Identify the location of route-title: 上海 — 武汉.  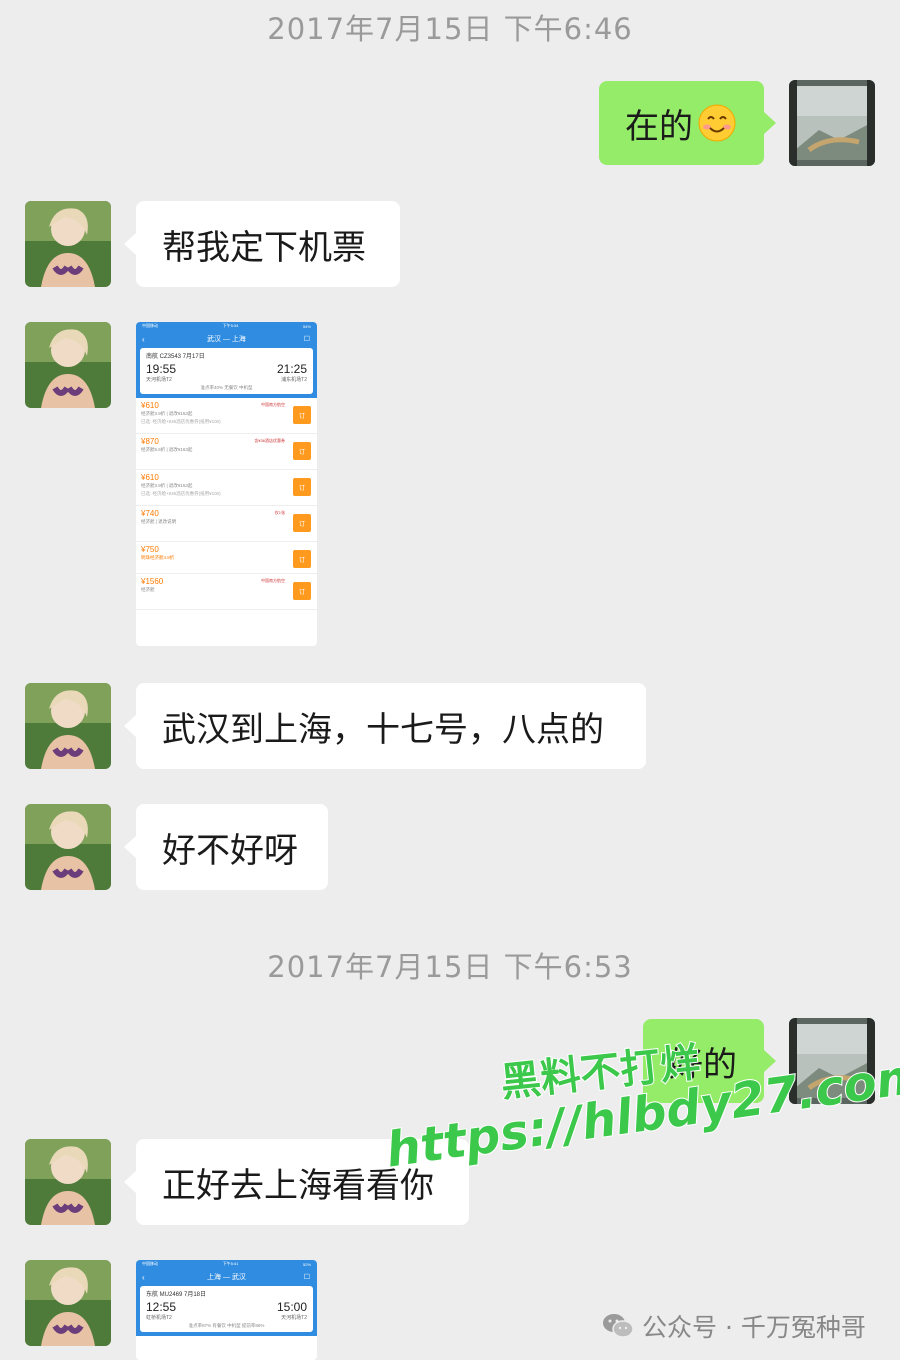
(226, 1277).